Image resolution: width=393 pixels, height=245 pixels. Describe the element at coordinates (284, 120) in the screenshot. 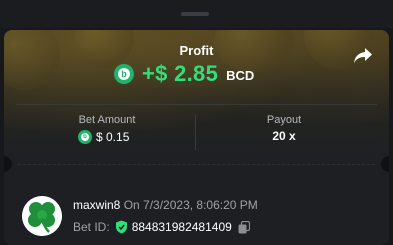

I see `payout-label: Payout` at that location.